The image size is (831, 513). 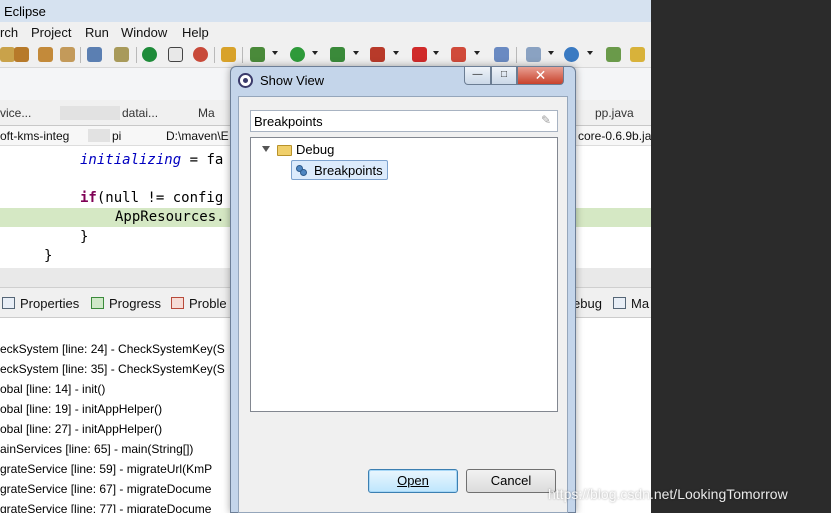 I want to click on editor-tab-ma: Ma, so click(x=206, y=113).